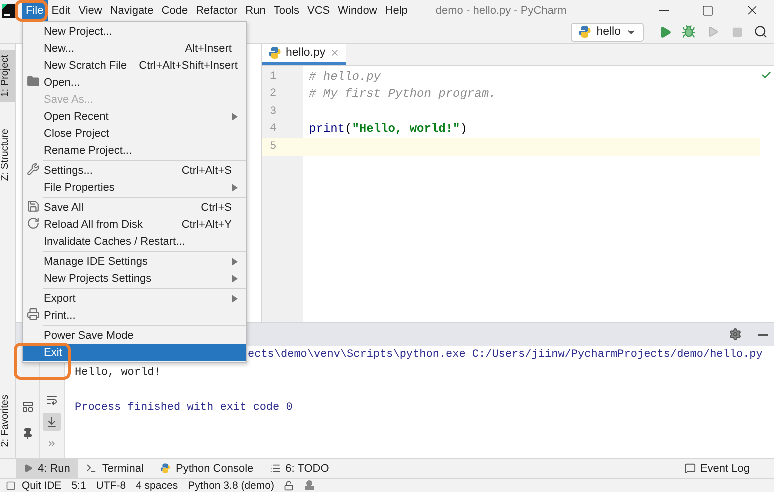 This screenshot has width=774, height=492. What do you see at coordinates (325, 77) in the screenshot?
I see `code-line: 1 # hello.py` at bounding box center [325, 77].